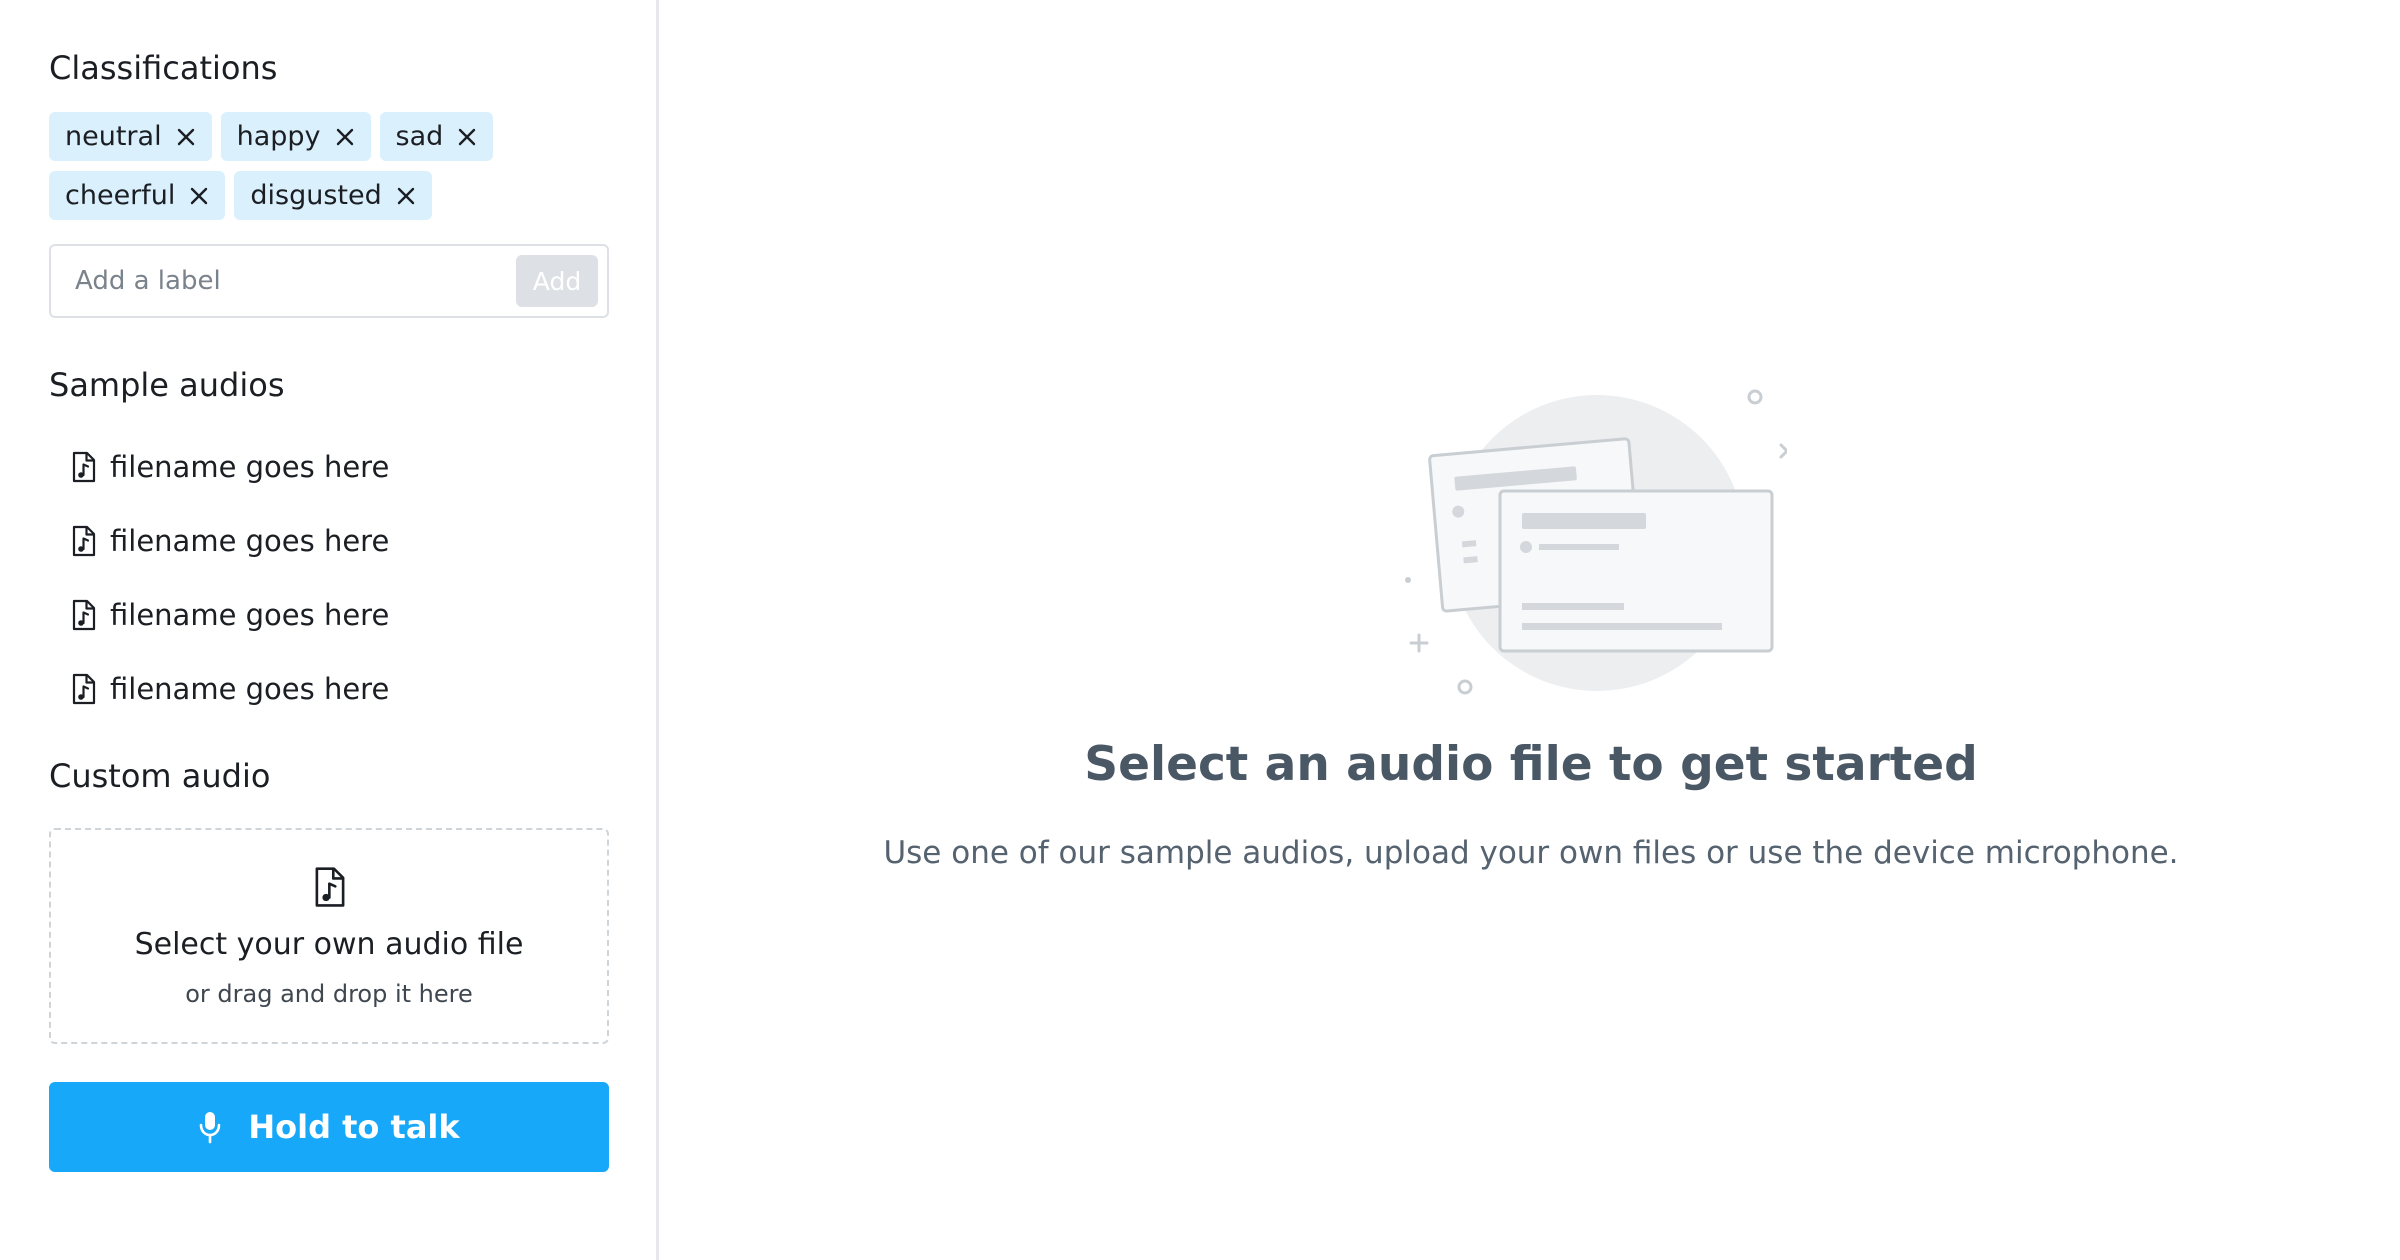 This screenshot has height=1260, width=2400. I want to click on label-chip: sad, so click(436, 136).